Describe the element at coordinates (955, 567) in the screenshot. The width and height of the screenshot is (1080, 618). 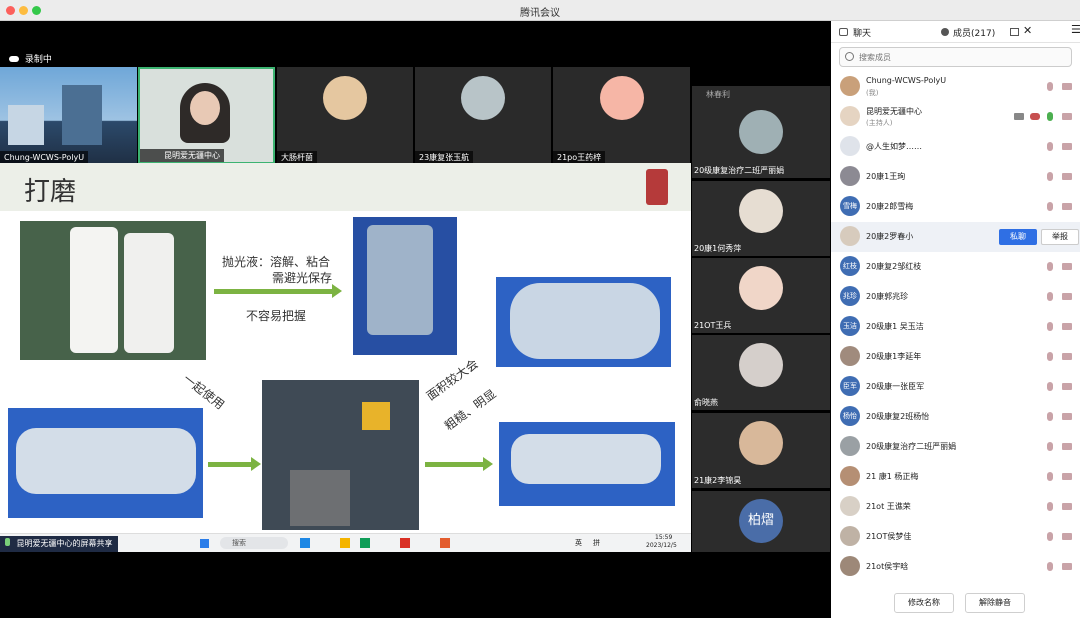
I see `member-row: 21ot侯宇晗` at that location.